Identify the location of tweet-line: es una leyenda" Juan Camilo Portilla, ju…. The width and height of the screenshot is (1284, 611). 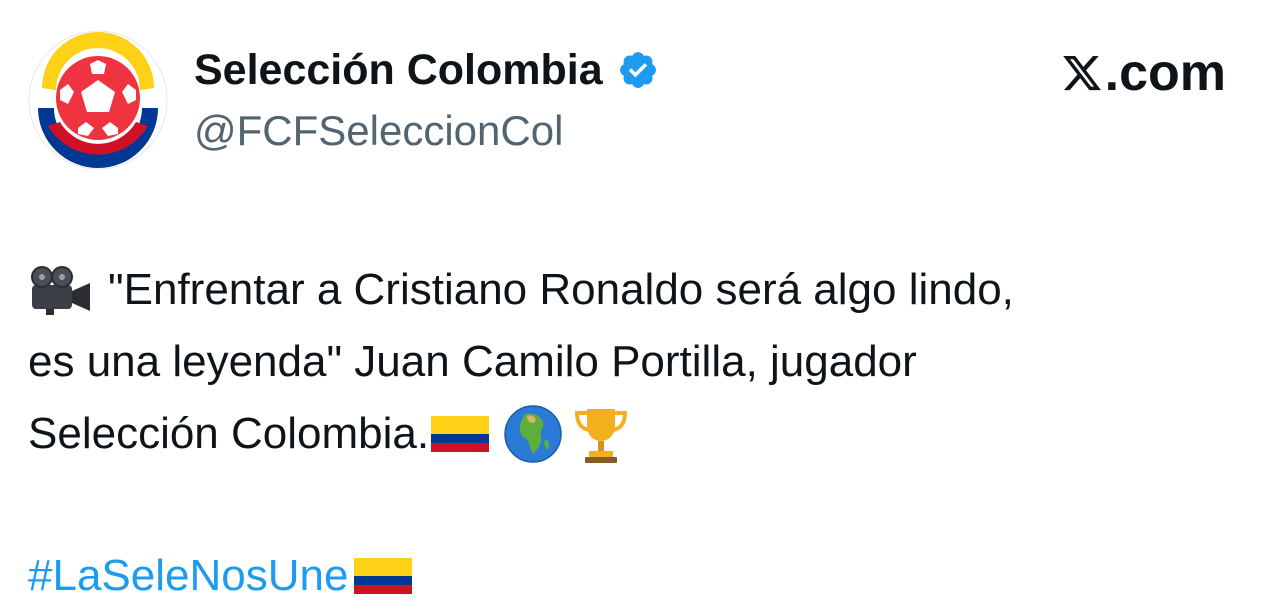
(643, 362).